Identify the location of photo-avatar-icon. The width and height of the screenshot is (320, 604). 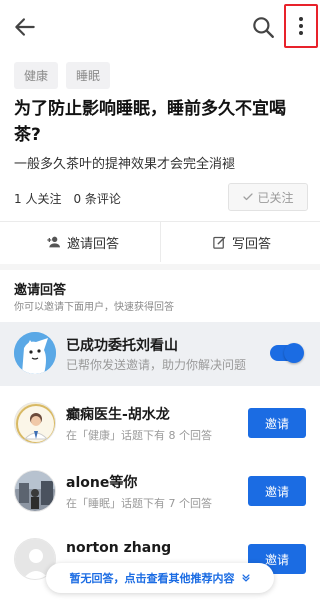
(35, 491).